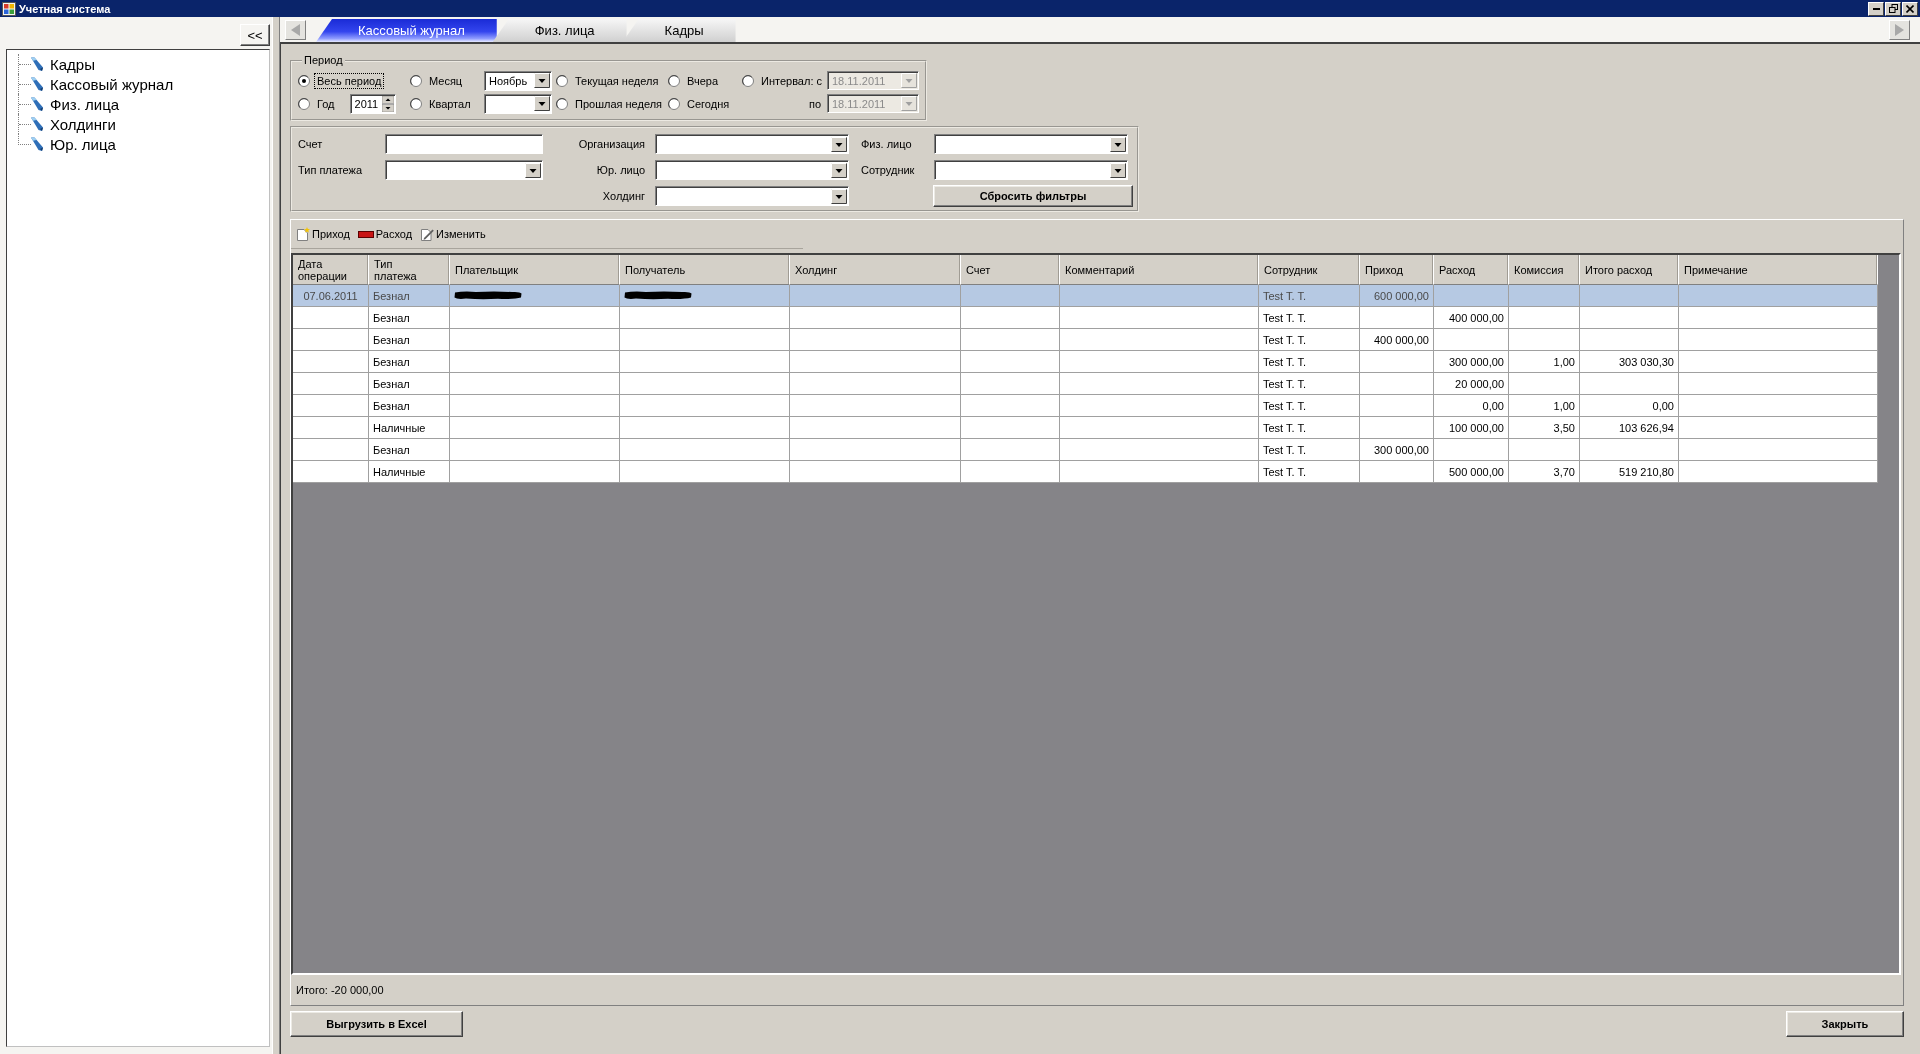 This screenshot has height=1054, width=1920. What do you see at coordinates (387, 103) in the screenshot?
I see `spin-arrows-icon` at bounding box center [387, 103].